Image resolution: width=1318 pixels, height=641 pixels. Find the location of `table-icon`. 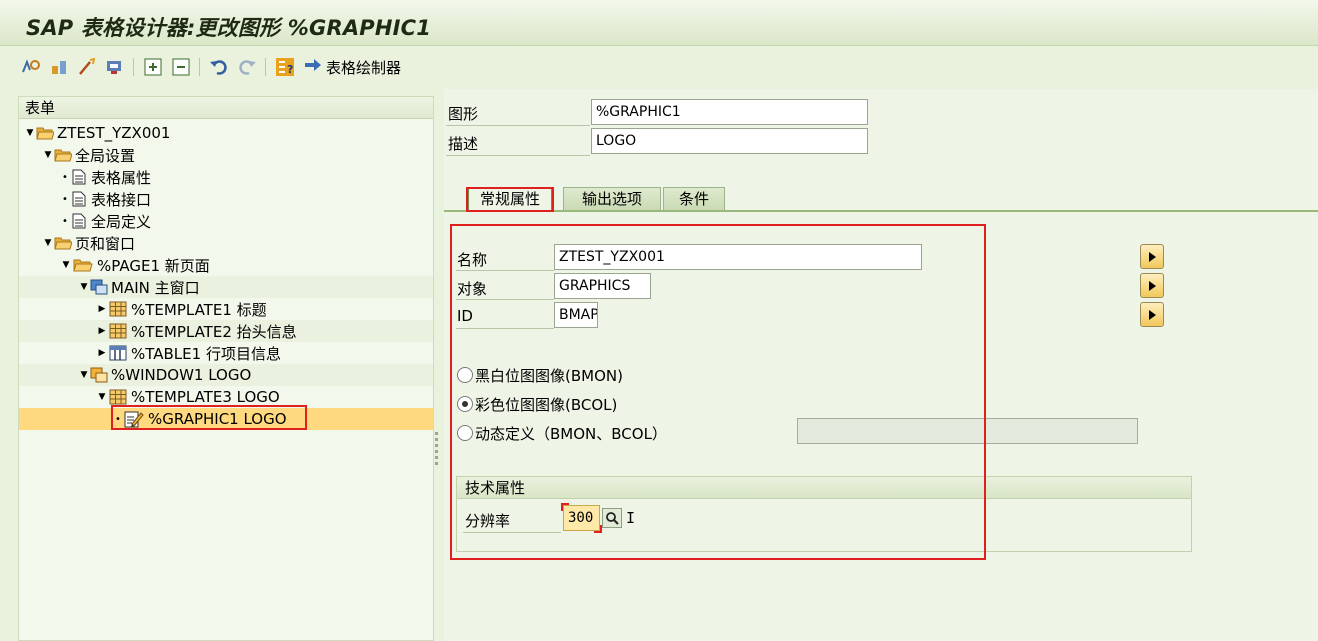

table-icon is located at coordinates (118, 353).